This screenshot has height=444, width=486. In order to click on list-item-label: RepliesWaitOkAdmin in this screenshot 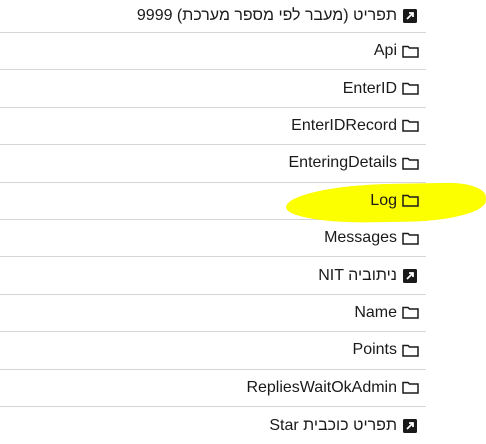, I will do `click(321, 387)`.